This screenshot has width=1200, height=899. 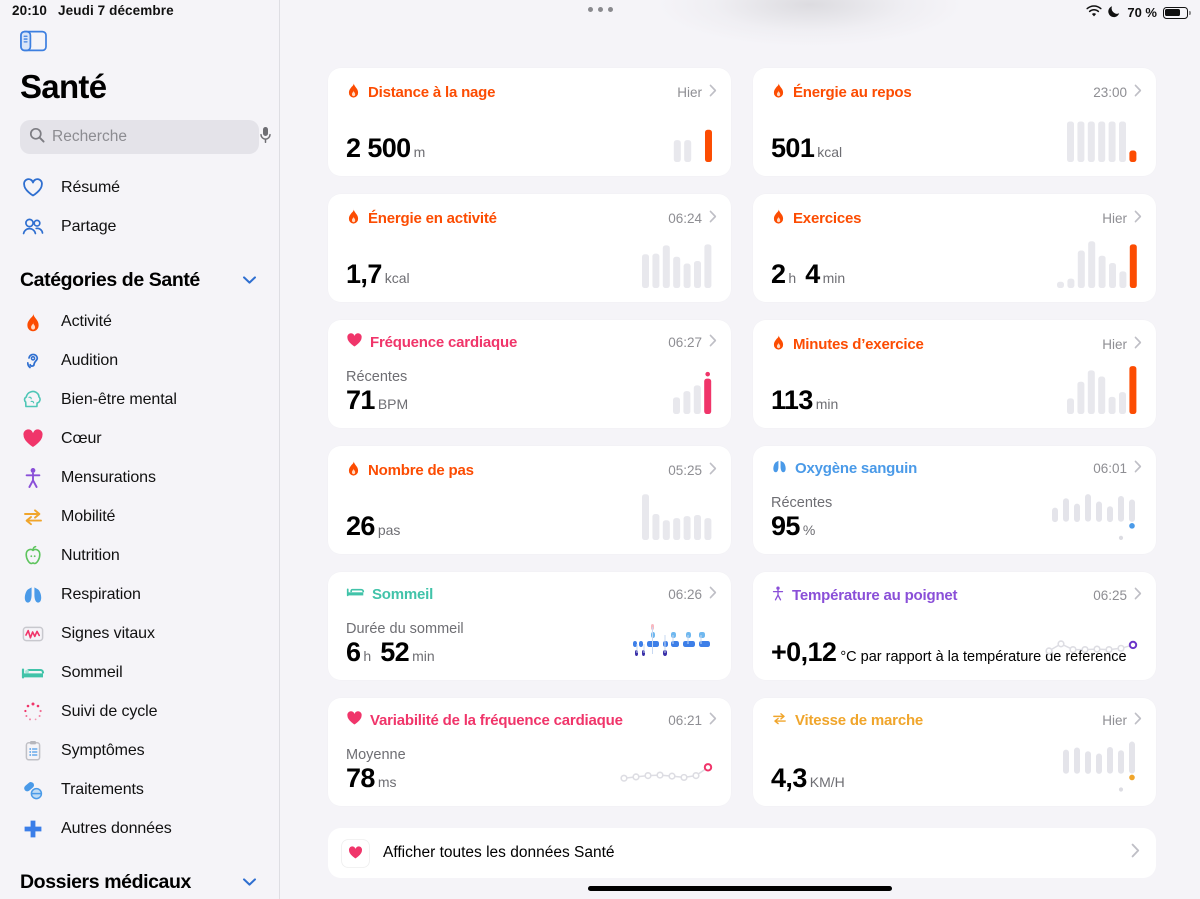 What do you see at coordinates (139, 711) in the screenshot?
I see `sidebar-item-suivi-de-cycle: Suivi de cycle` at bounding box center [139, 711].